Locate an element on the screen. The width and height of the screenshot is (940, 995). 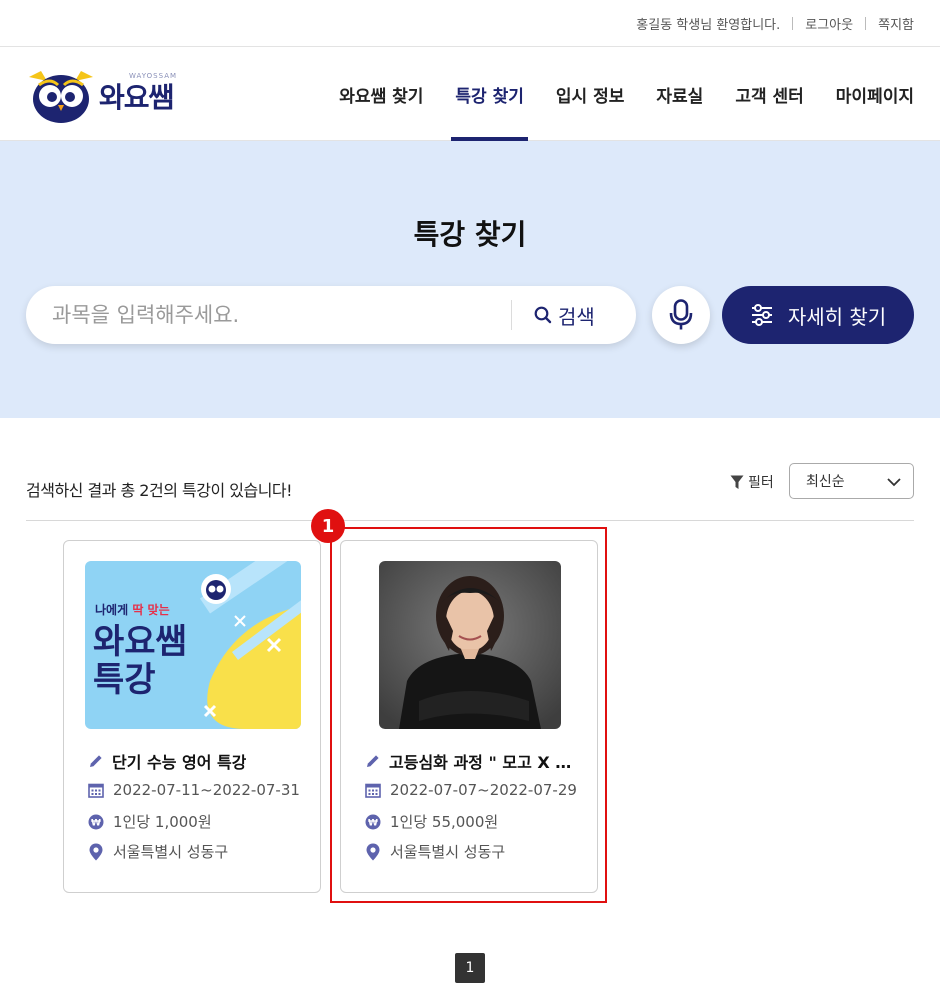
lecture-location: 서울특별시 성동구 is located at coordinates (158, 851).